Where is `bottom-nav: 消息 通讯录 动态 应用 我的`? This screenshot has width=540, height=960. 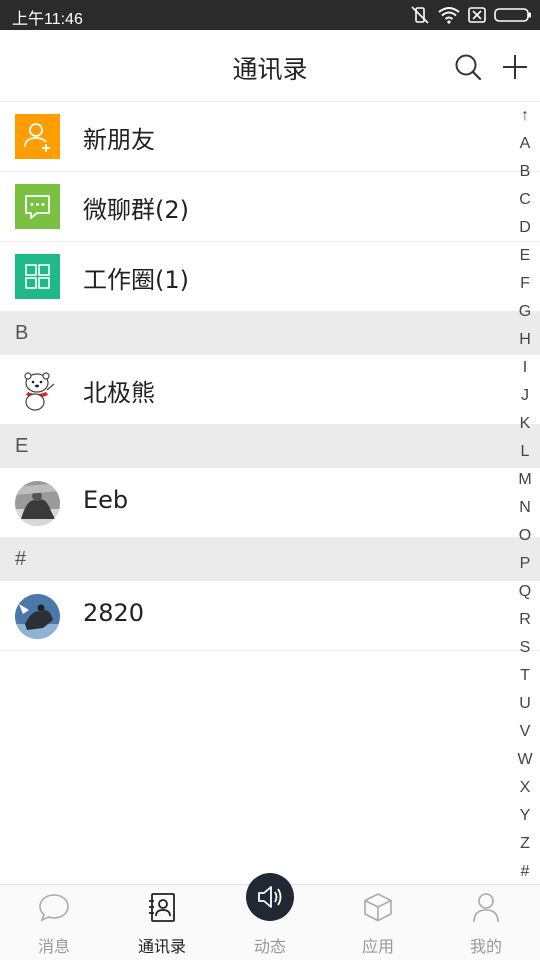 bottom-nav: 消息 通讯录 动态 应用 我的 is located at coordinates (270, 916).